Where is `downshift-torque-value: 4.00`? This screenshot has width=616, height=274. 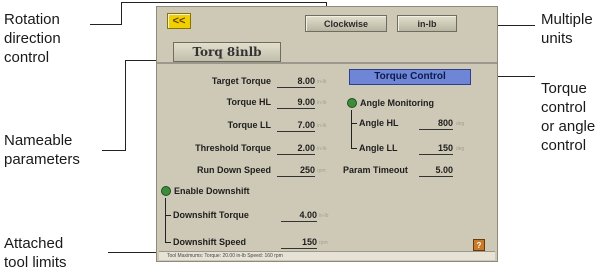 downshift-torque-value: 4.00 is located at coordinates (299, 215).